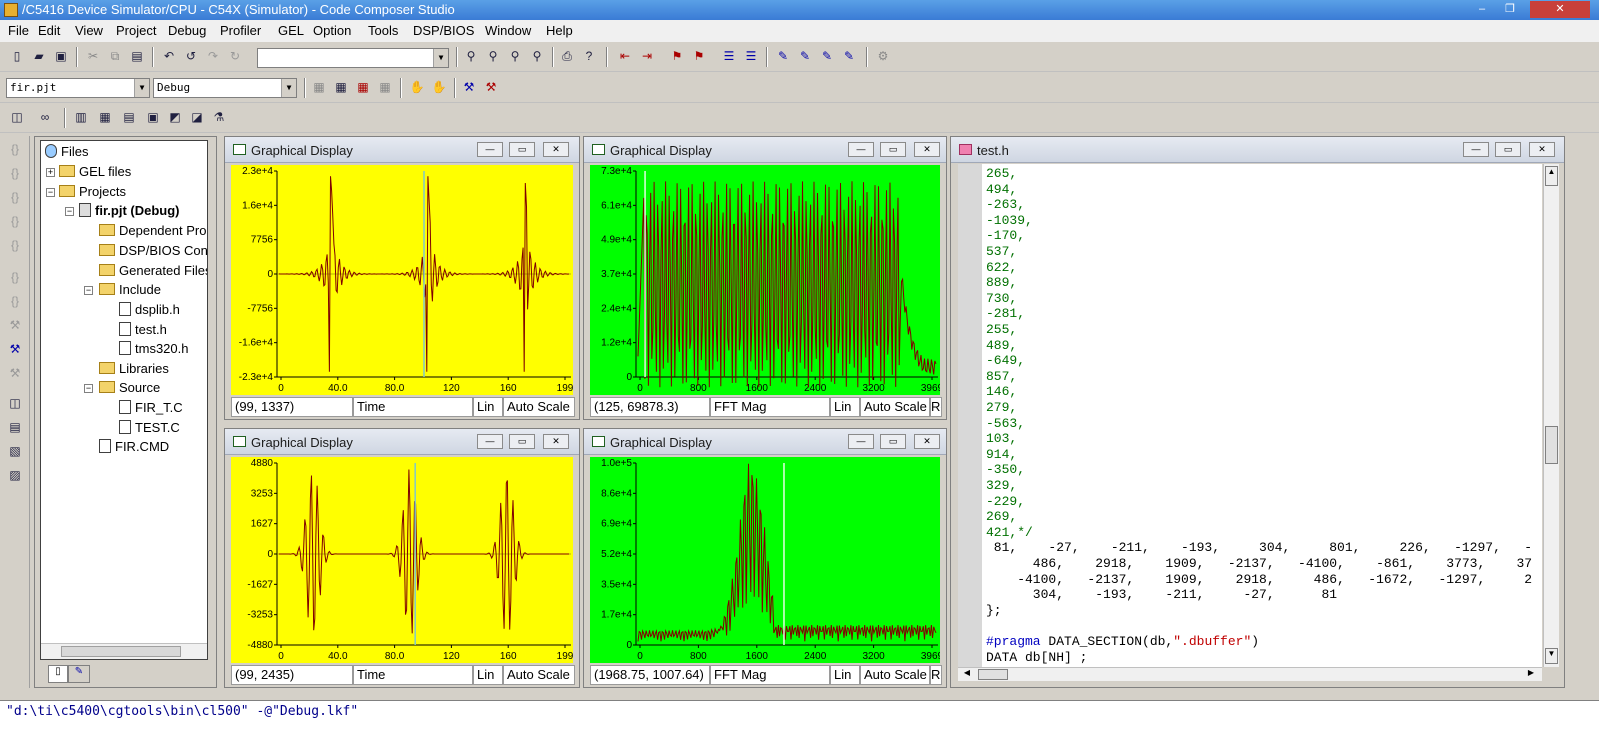 The width and height of the screenshot is (1599, 741). What do you see at coordinates (15, 373) in the screenshot?
I see `animate-icon: ⚒` at bounding box center [15, 373].